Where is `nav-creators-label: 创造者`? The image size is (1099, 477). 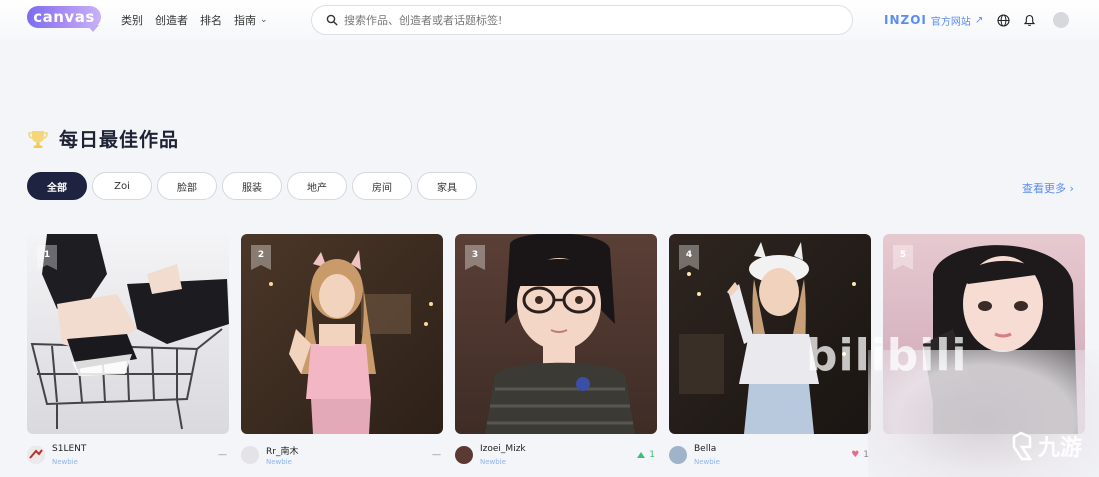 nav-creators-label: 创造者 is located at coordinates (171, 20).